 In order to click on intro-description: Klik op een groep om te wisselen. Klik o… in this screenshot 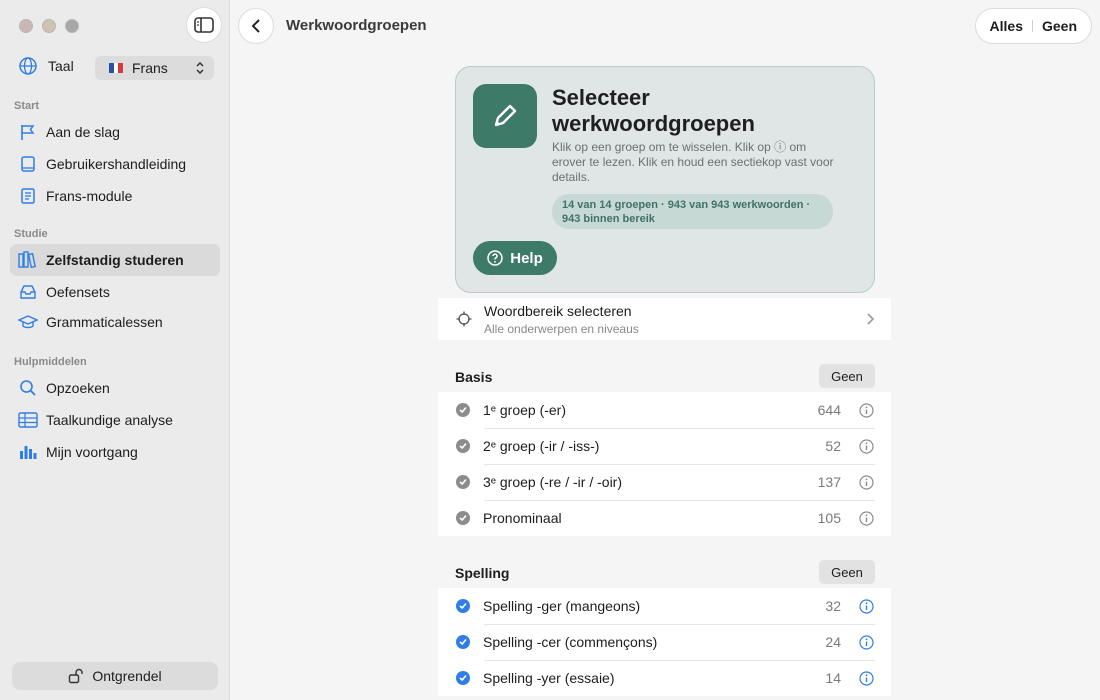, I will do `click(693, 162)`.